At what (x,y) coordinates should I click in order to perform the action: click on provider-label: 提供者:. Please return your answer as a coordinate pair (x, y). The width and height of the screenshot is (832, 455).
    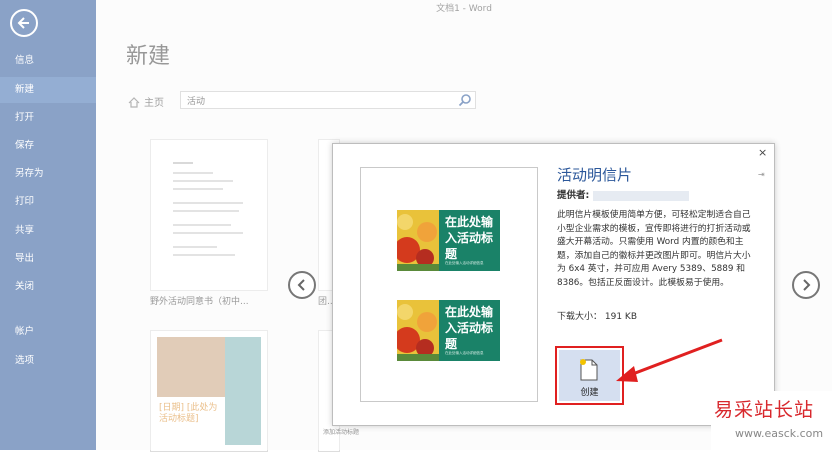
    Looking at the image, I should click on (573, 195).